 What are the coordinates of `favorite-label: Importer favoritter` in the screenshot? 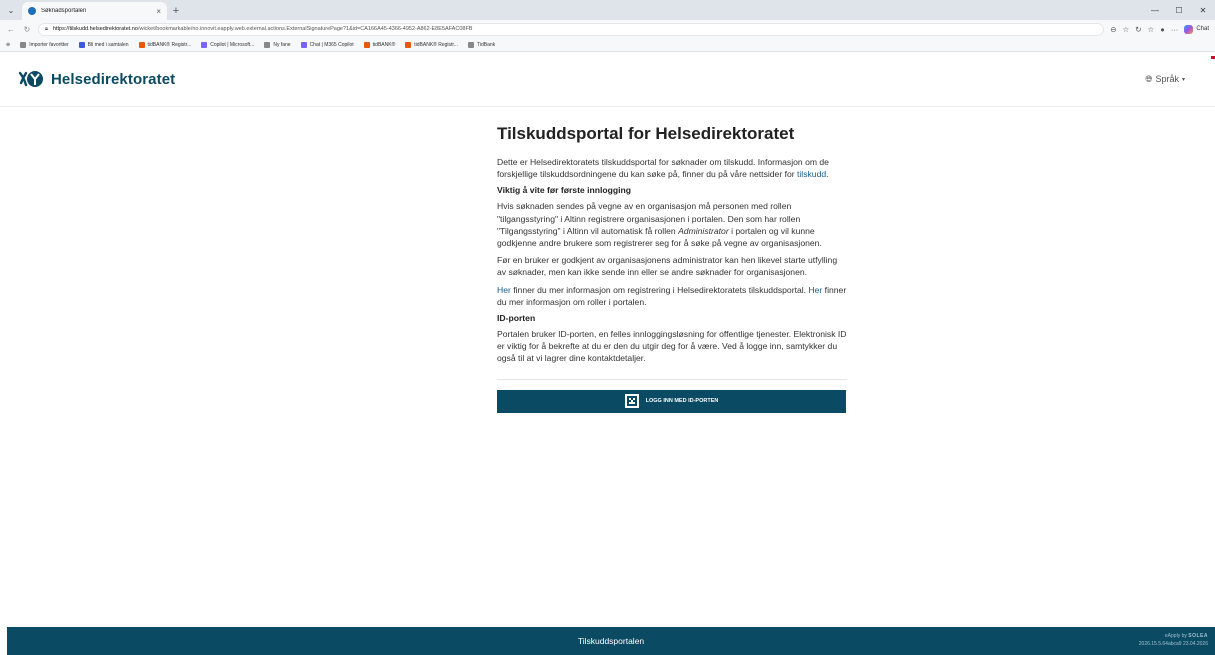 It's located at (49, 44).